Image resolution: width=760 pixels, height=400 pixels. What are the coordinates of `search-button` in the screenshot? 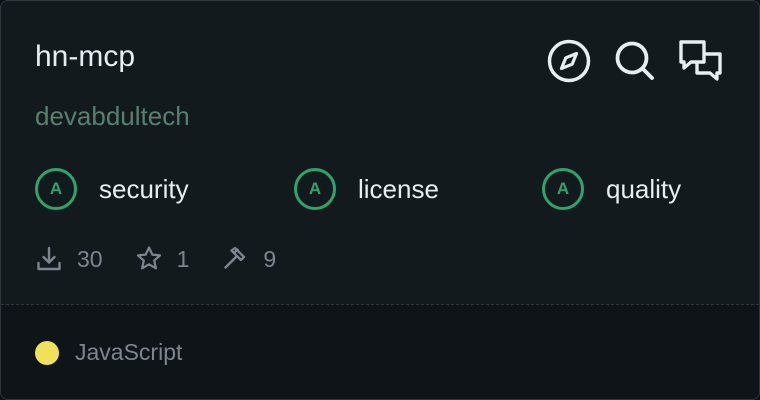 It's located at (635, 61).